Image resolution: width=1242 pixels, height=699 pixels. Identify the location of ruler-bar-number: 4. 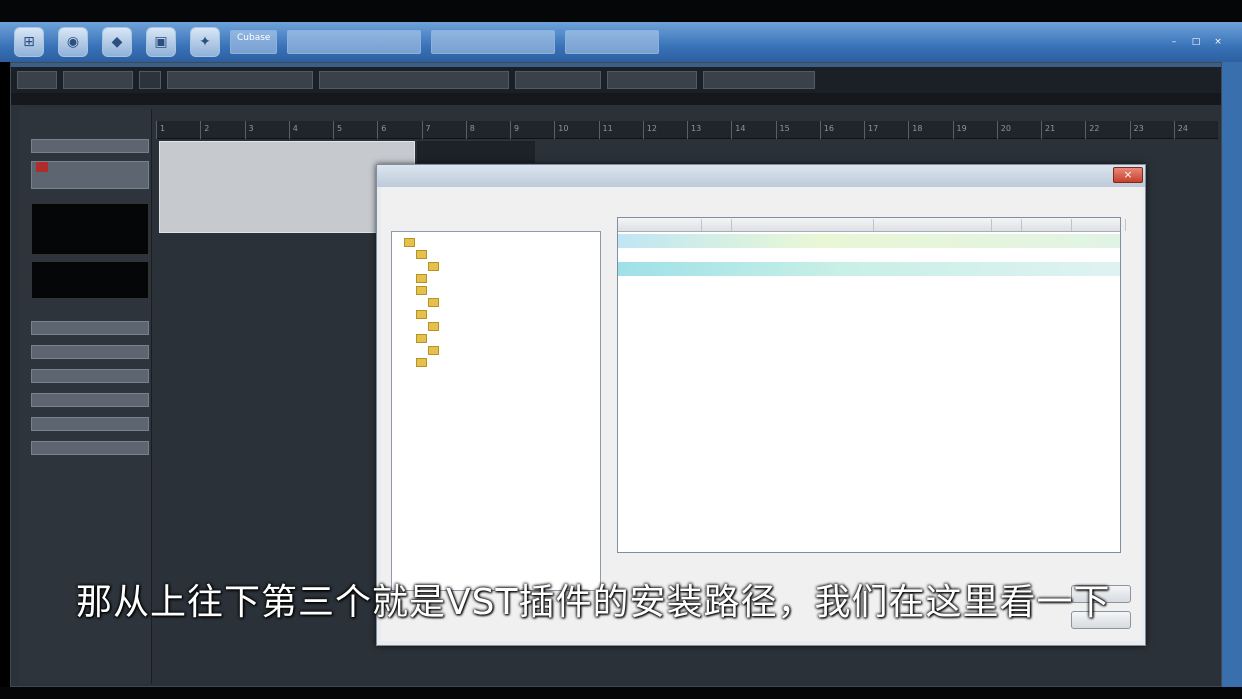
(295, 128).